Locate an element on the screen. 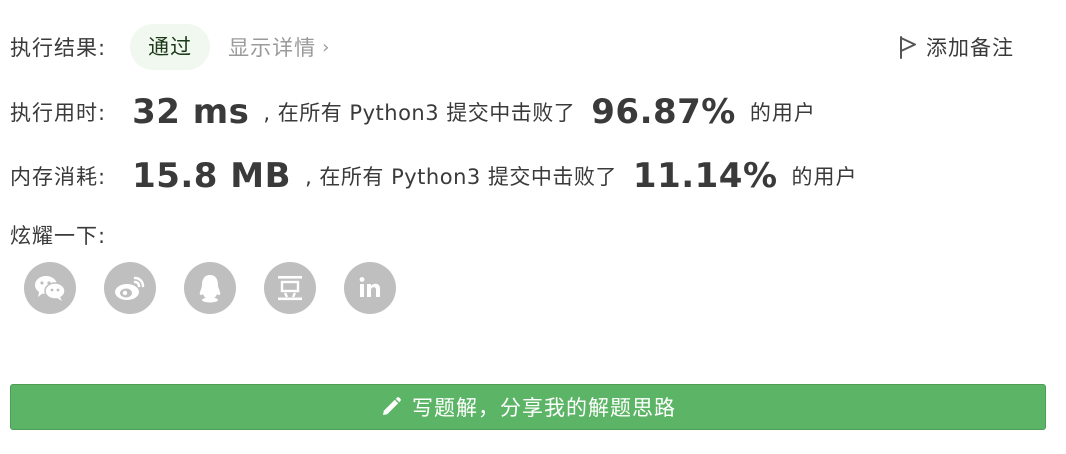 The image size is (1066, 454). flag-icon is located at coordinates (908, 47).